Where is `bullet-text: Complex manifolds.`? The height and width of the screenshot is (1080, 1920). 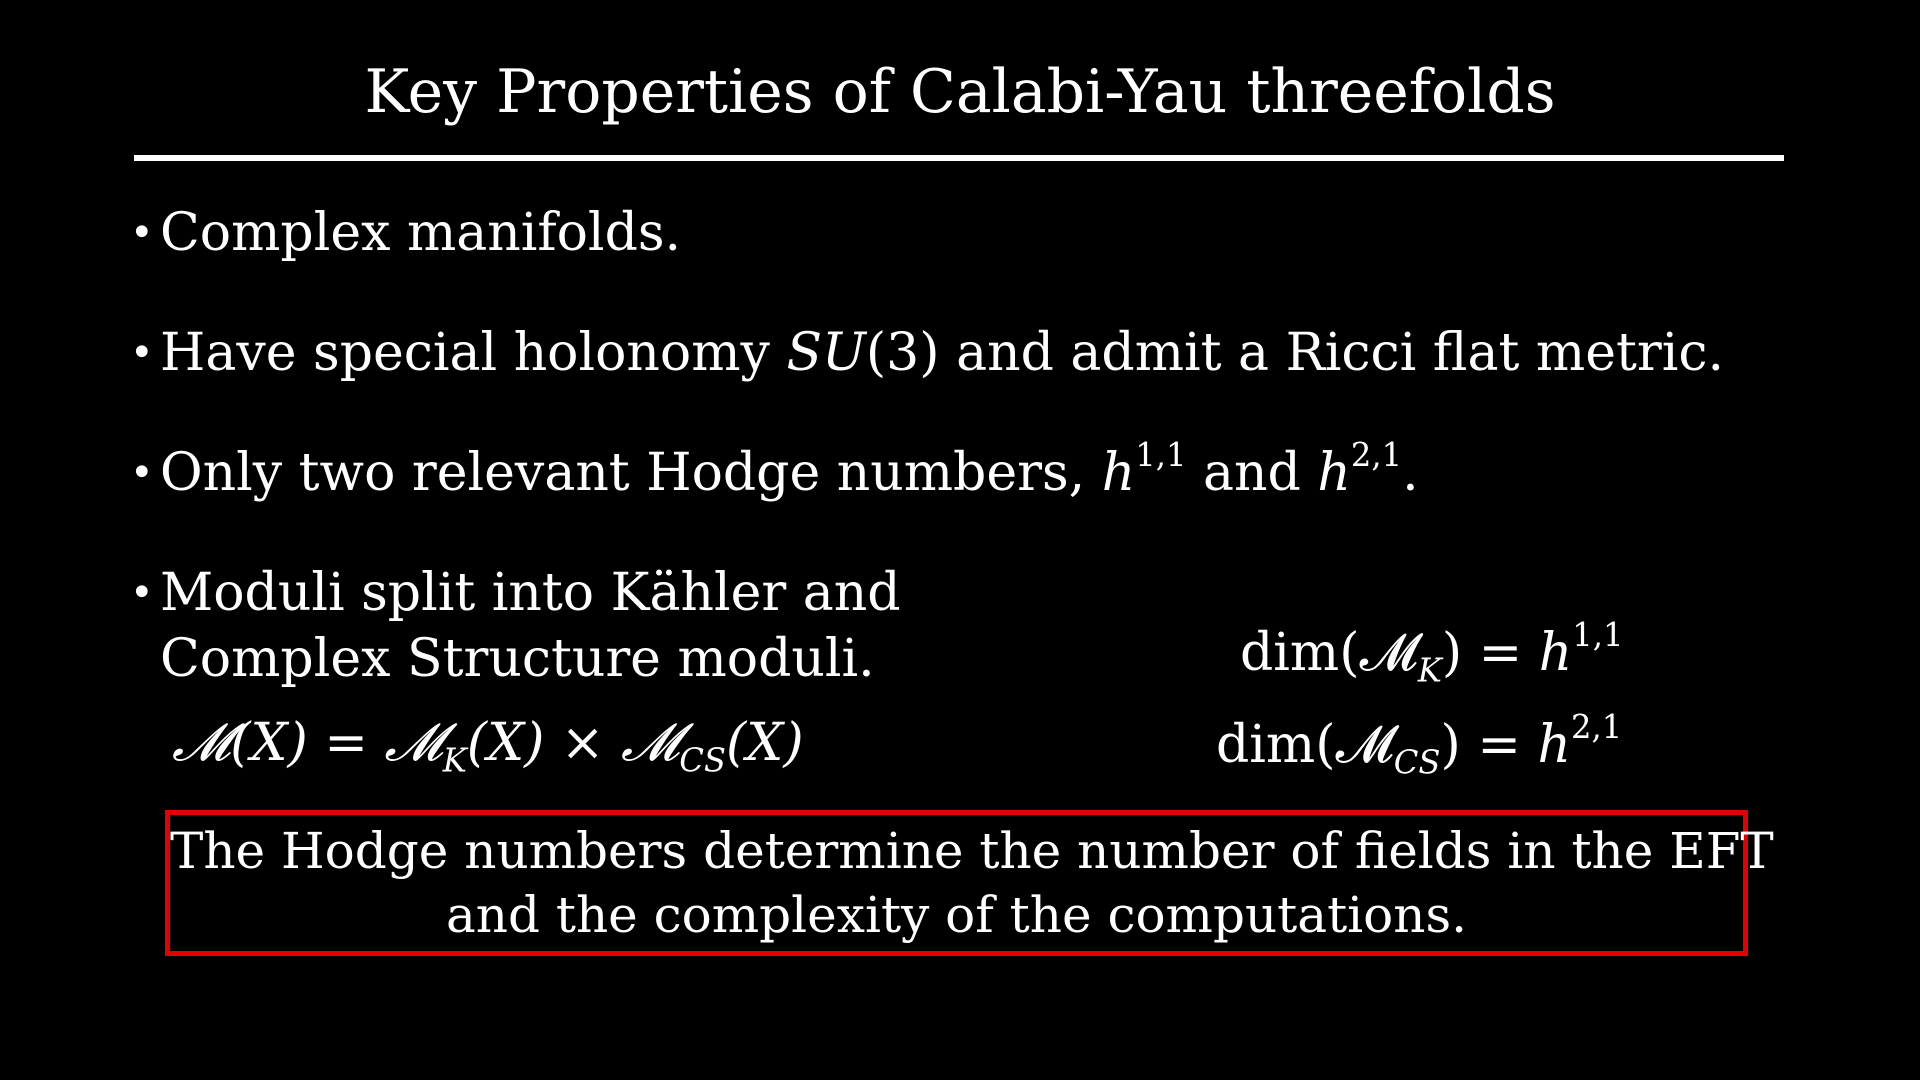
bullet-text: Complex manifolds. is located at coordinates (421, 233).